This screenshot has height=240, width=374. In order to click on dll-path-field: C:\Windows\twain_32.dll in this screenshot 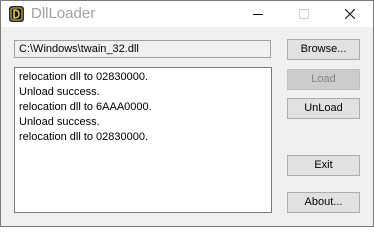, I will do `click(142, 49)`.